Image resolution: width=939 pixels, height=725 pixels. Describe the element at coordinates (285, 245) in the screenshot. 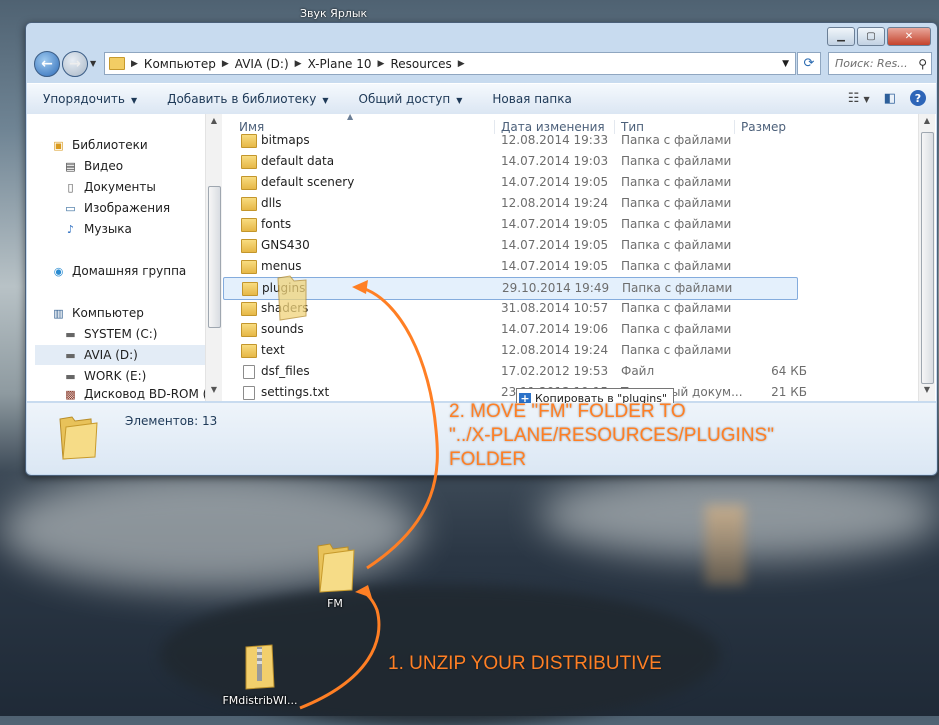

I see `file-name: GNS430` at that location.